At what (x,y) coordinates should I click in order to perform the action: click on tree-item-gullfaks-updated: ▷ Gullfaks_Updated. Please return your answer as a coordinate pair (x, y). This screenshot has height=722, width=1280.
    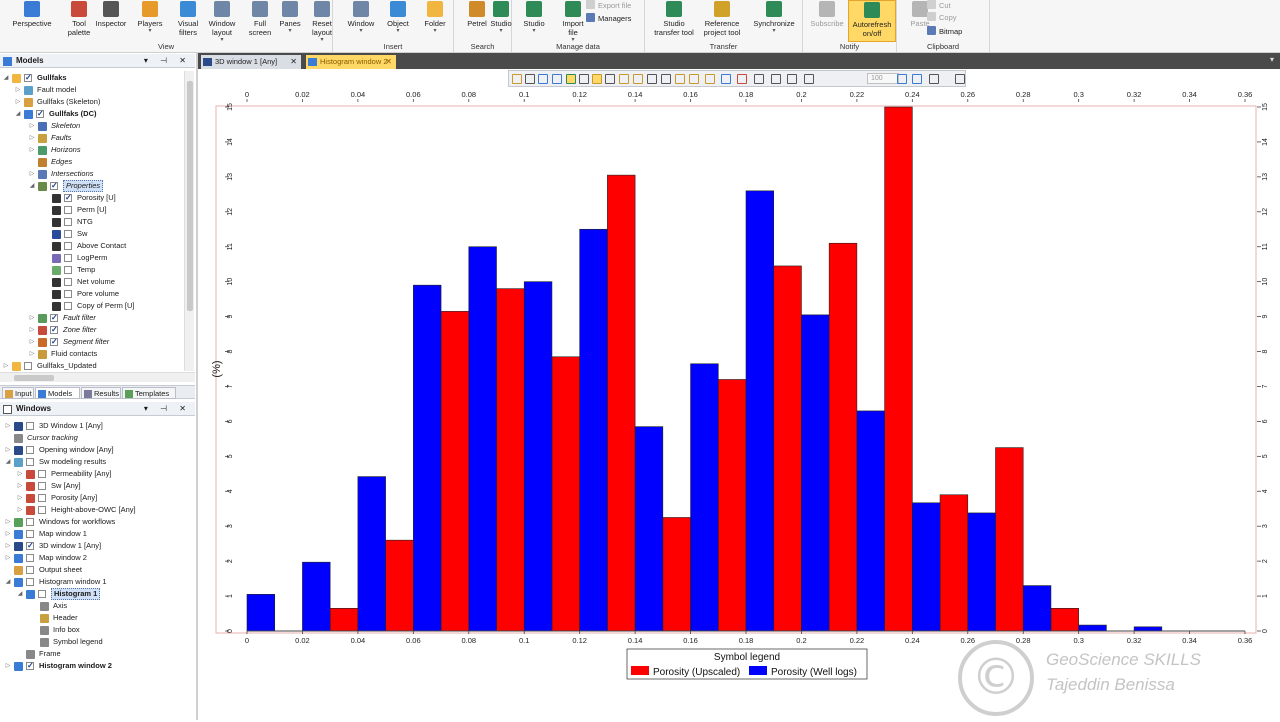
    Looking at the image, I should click on (92, 365).